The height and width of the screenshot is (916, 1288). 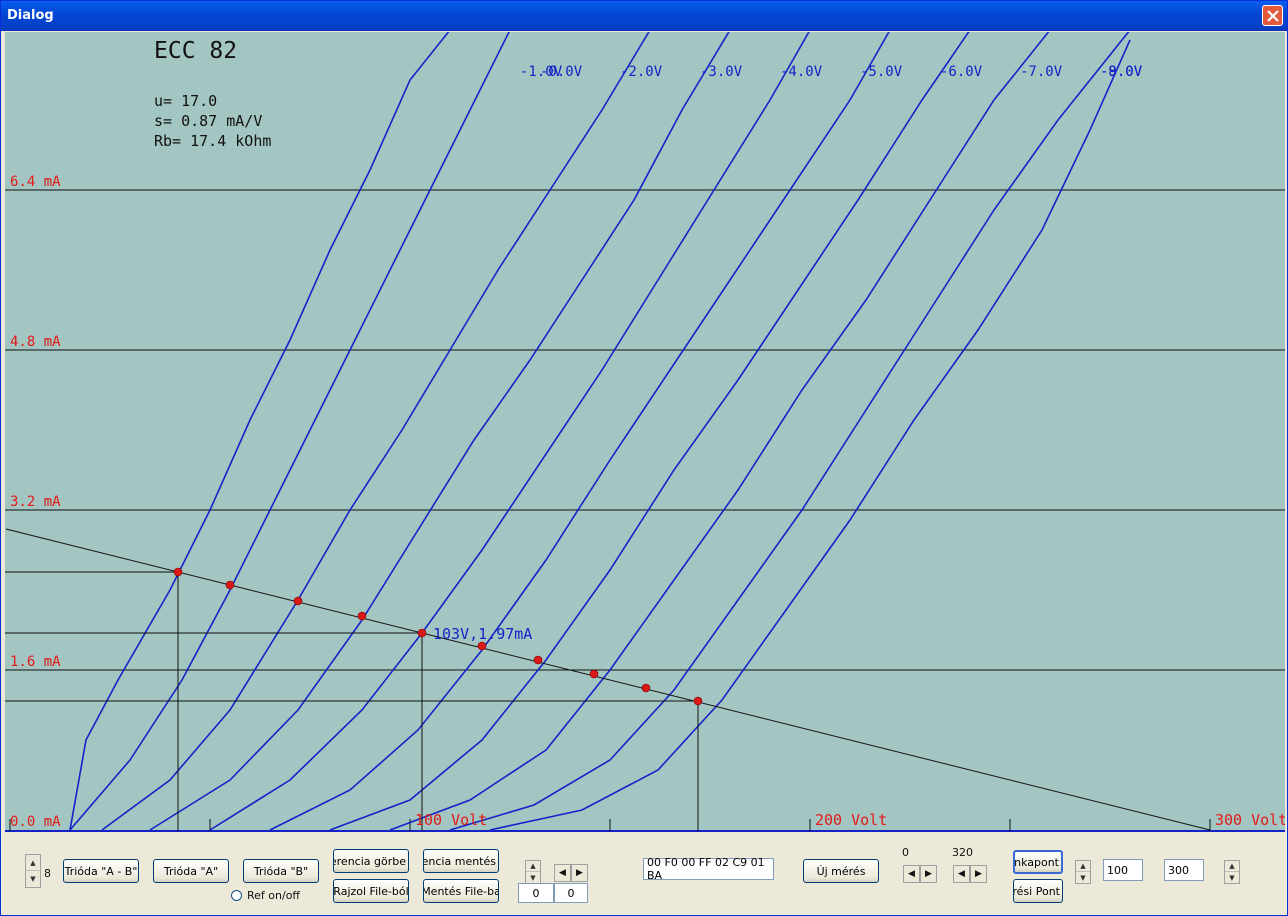 I want to click on range-min-label: 0, so click(x=905, y=852).